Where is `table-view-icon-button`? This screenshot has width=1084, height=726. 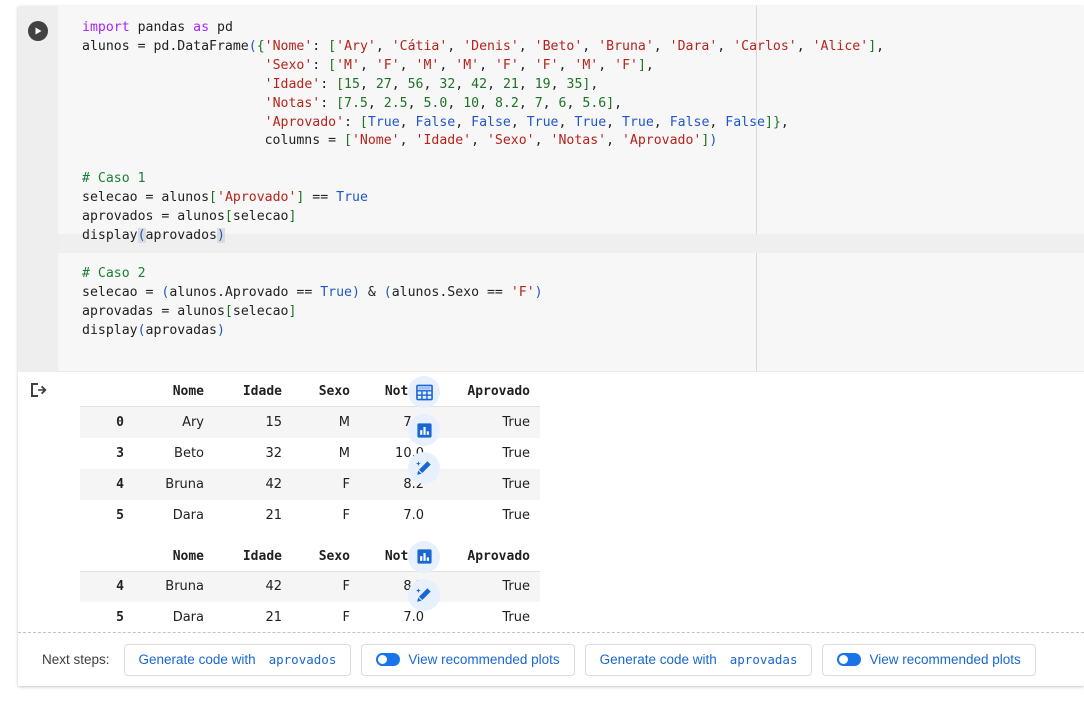
table-view-icon-button is located at coordinates (424, 392).